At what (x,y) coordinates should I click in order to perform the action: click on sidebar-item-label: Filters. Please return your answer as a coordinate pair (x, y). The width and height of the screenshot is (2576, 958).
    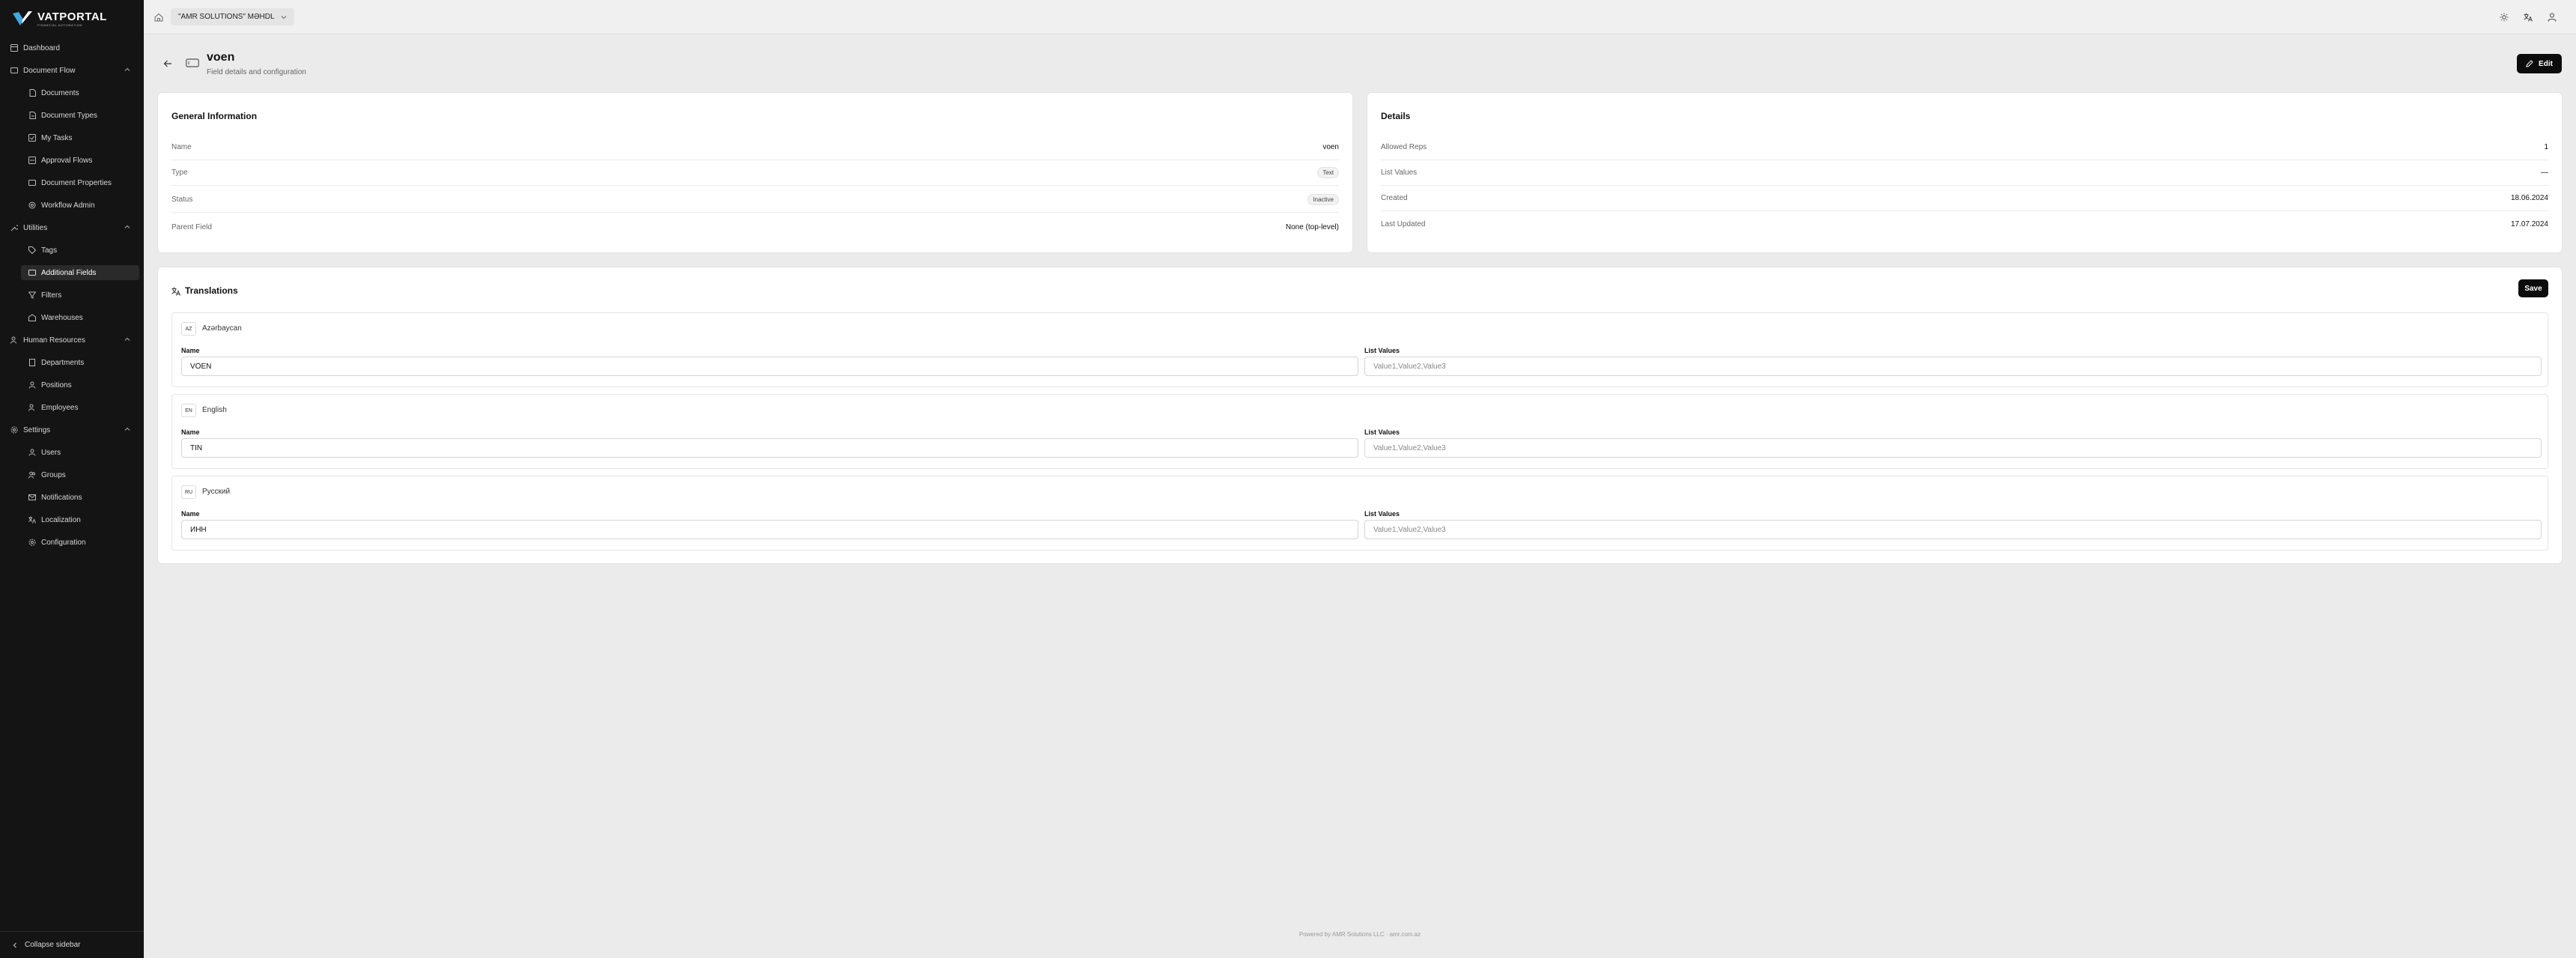
    Looking at the image, I should click on (51, 296).